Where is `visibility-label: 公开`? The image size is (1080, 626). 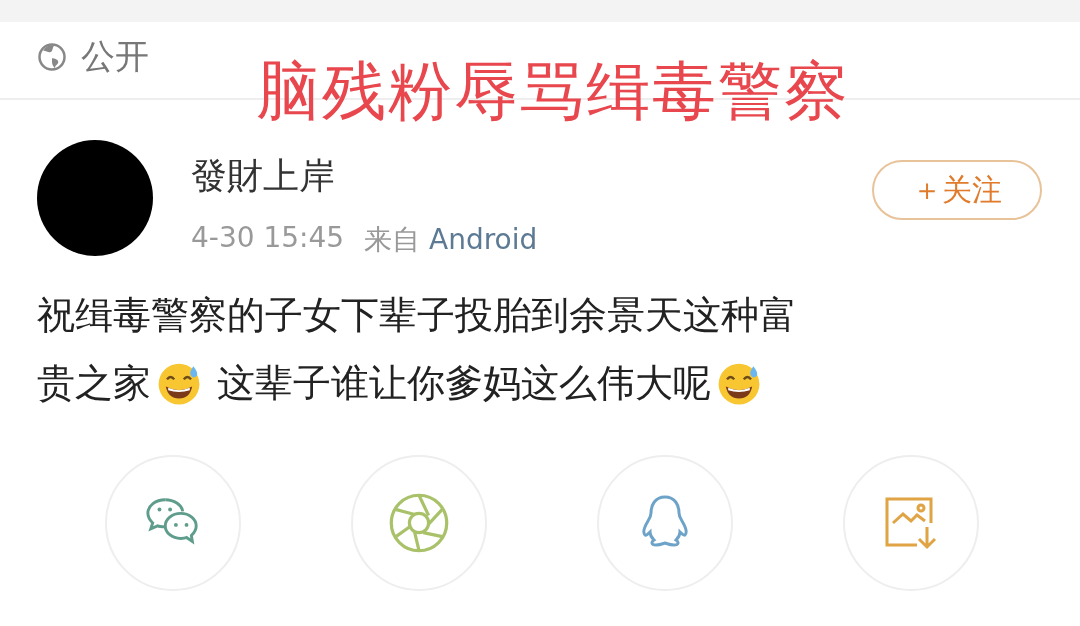 visibility-label: 公开 is located at coordinates (115, 57).